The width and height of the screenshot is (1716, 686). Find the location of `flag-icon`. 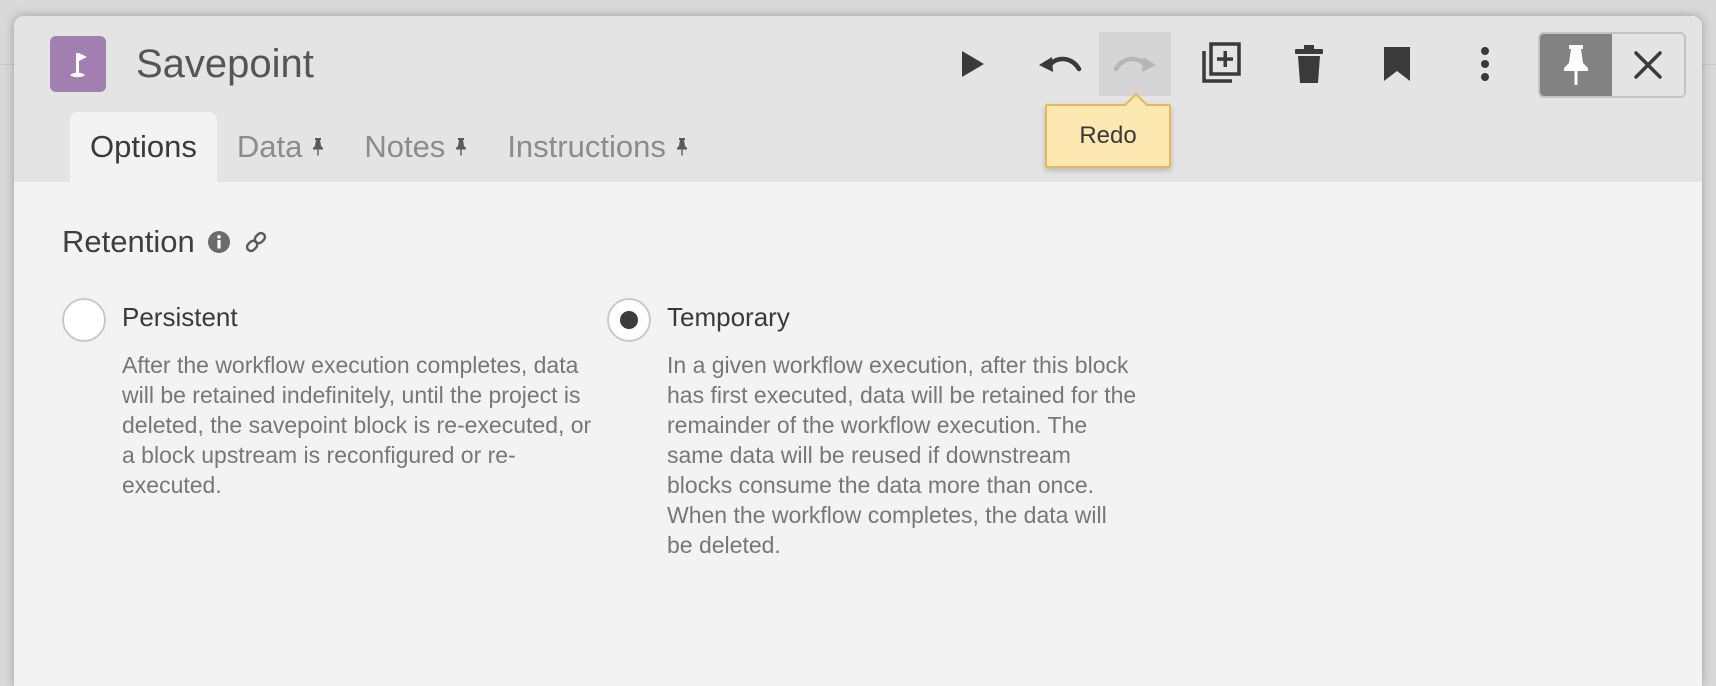

flag-icon is located at coordinates (78, 64).